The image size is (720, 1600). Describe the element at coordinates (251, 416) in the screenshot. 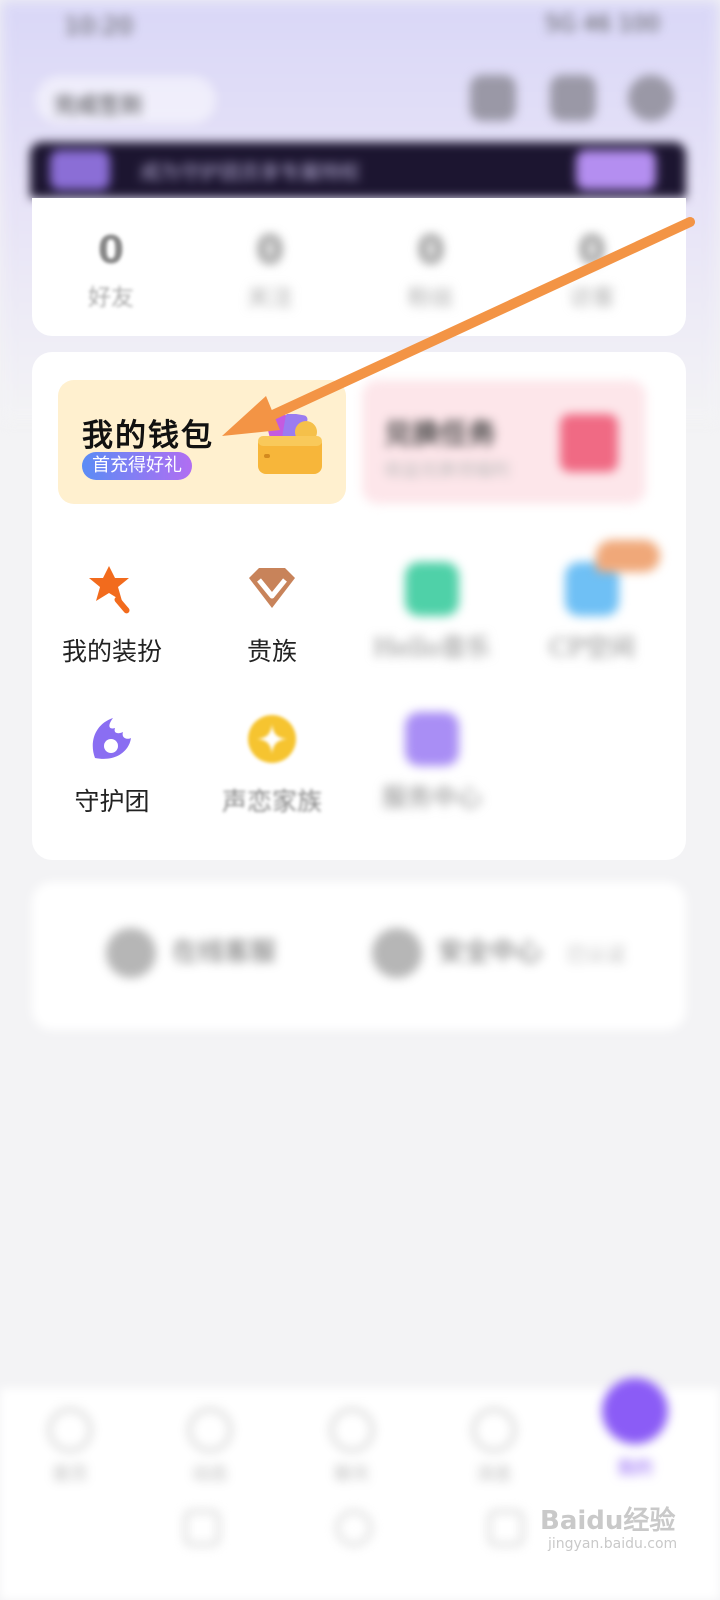

I see `arrow-head` at that location.